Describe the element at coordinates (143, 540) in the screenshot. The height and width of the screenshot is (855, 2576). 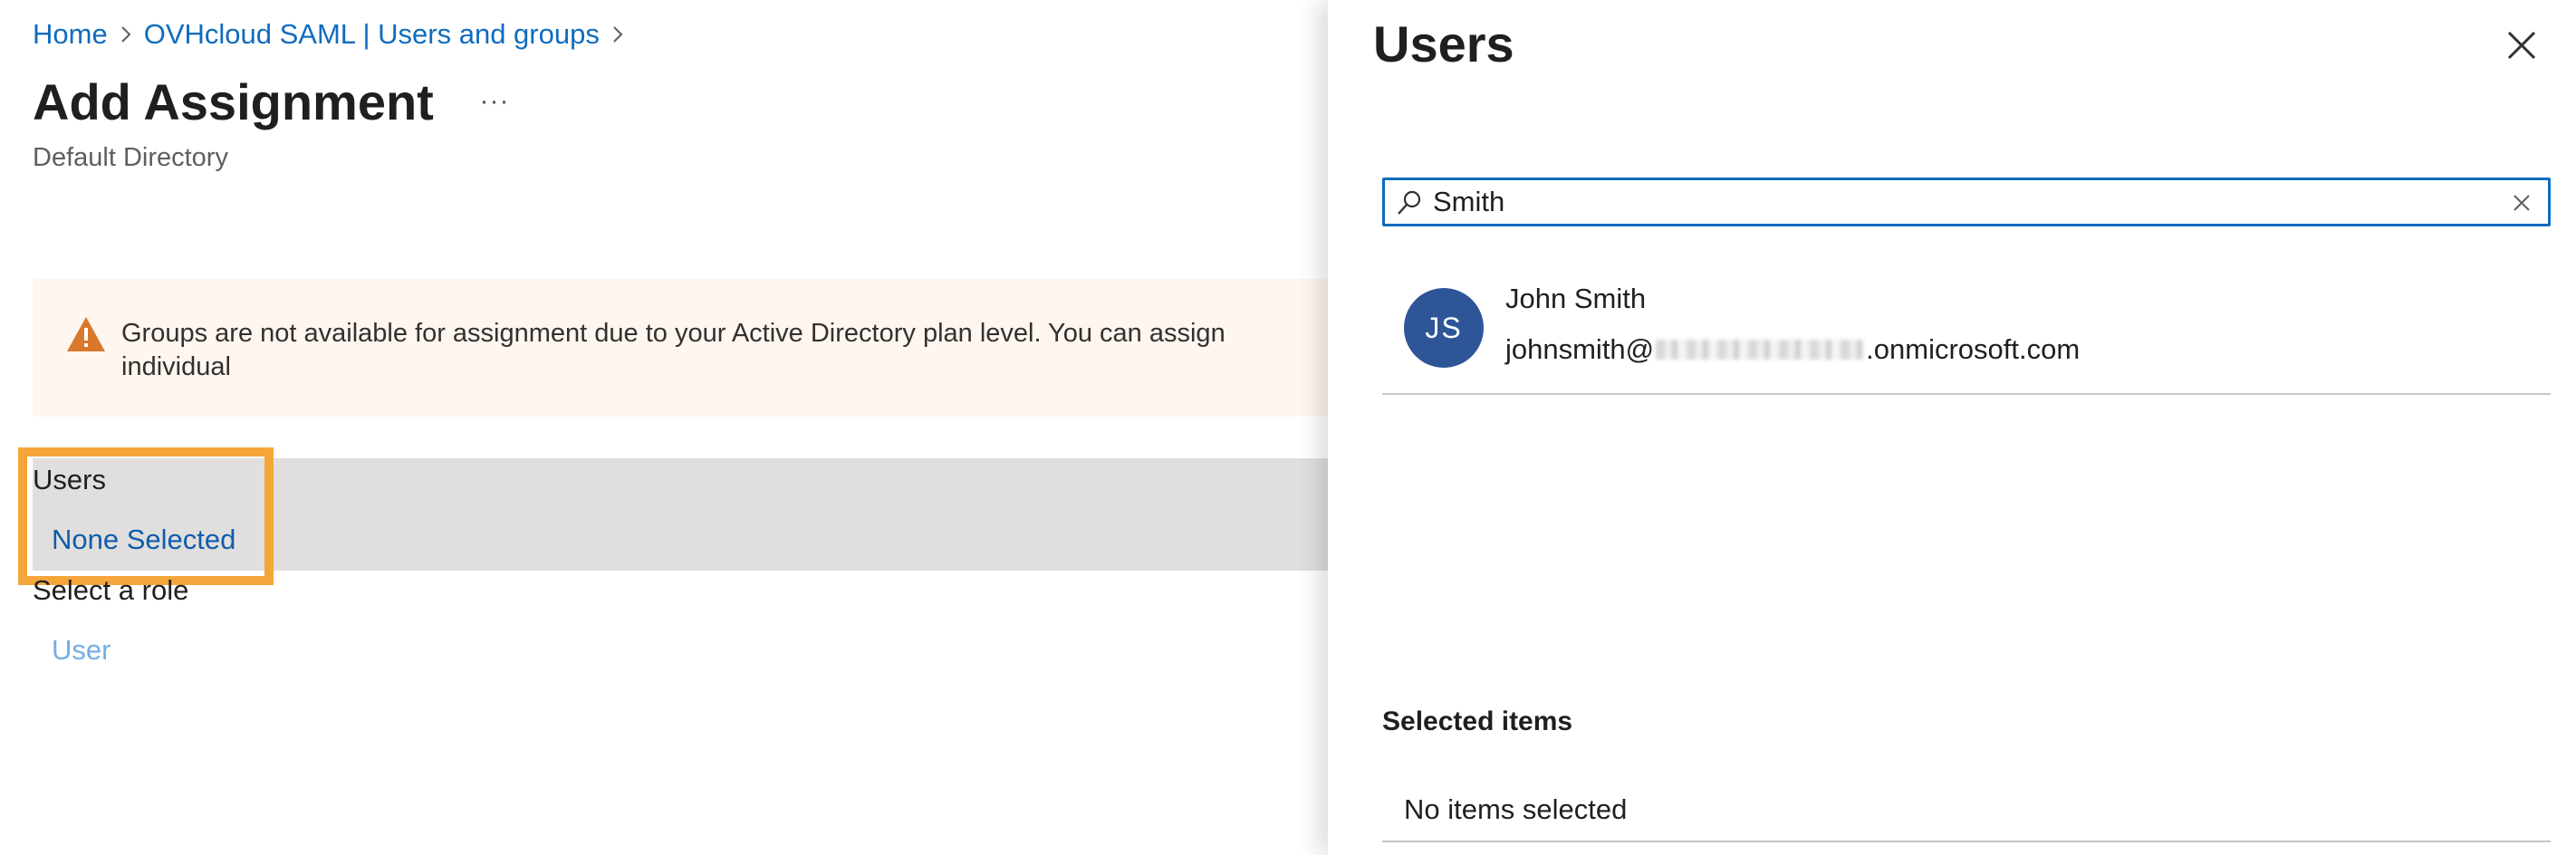
I see `users-none-selected-link: None Selected` at that location.